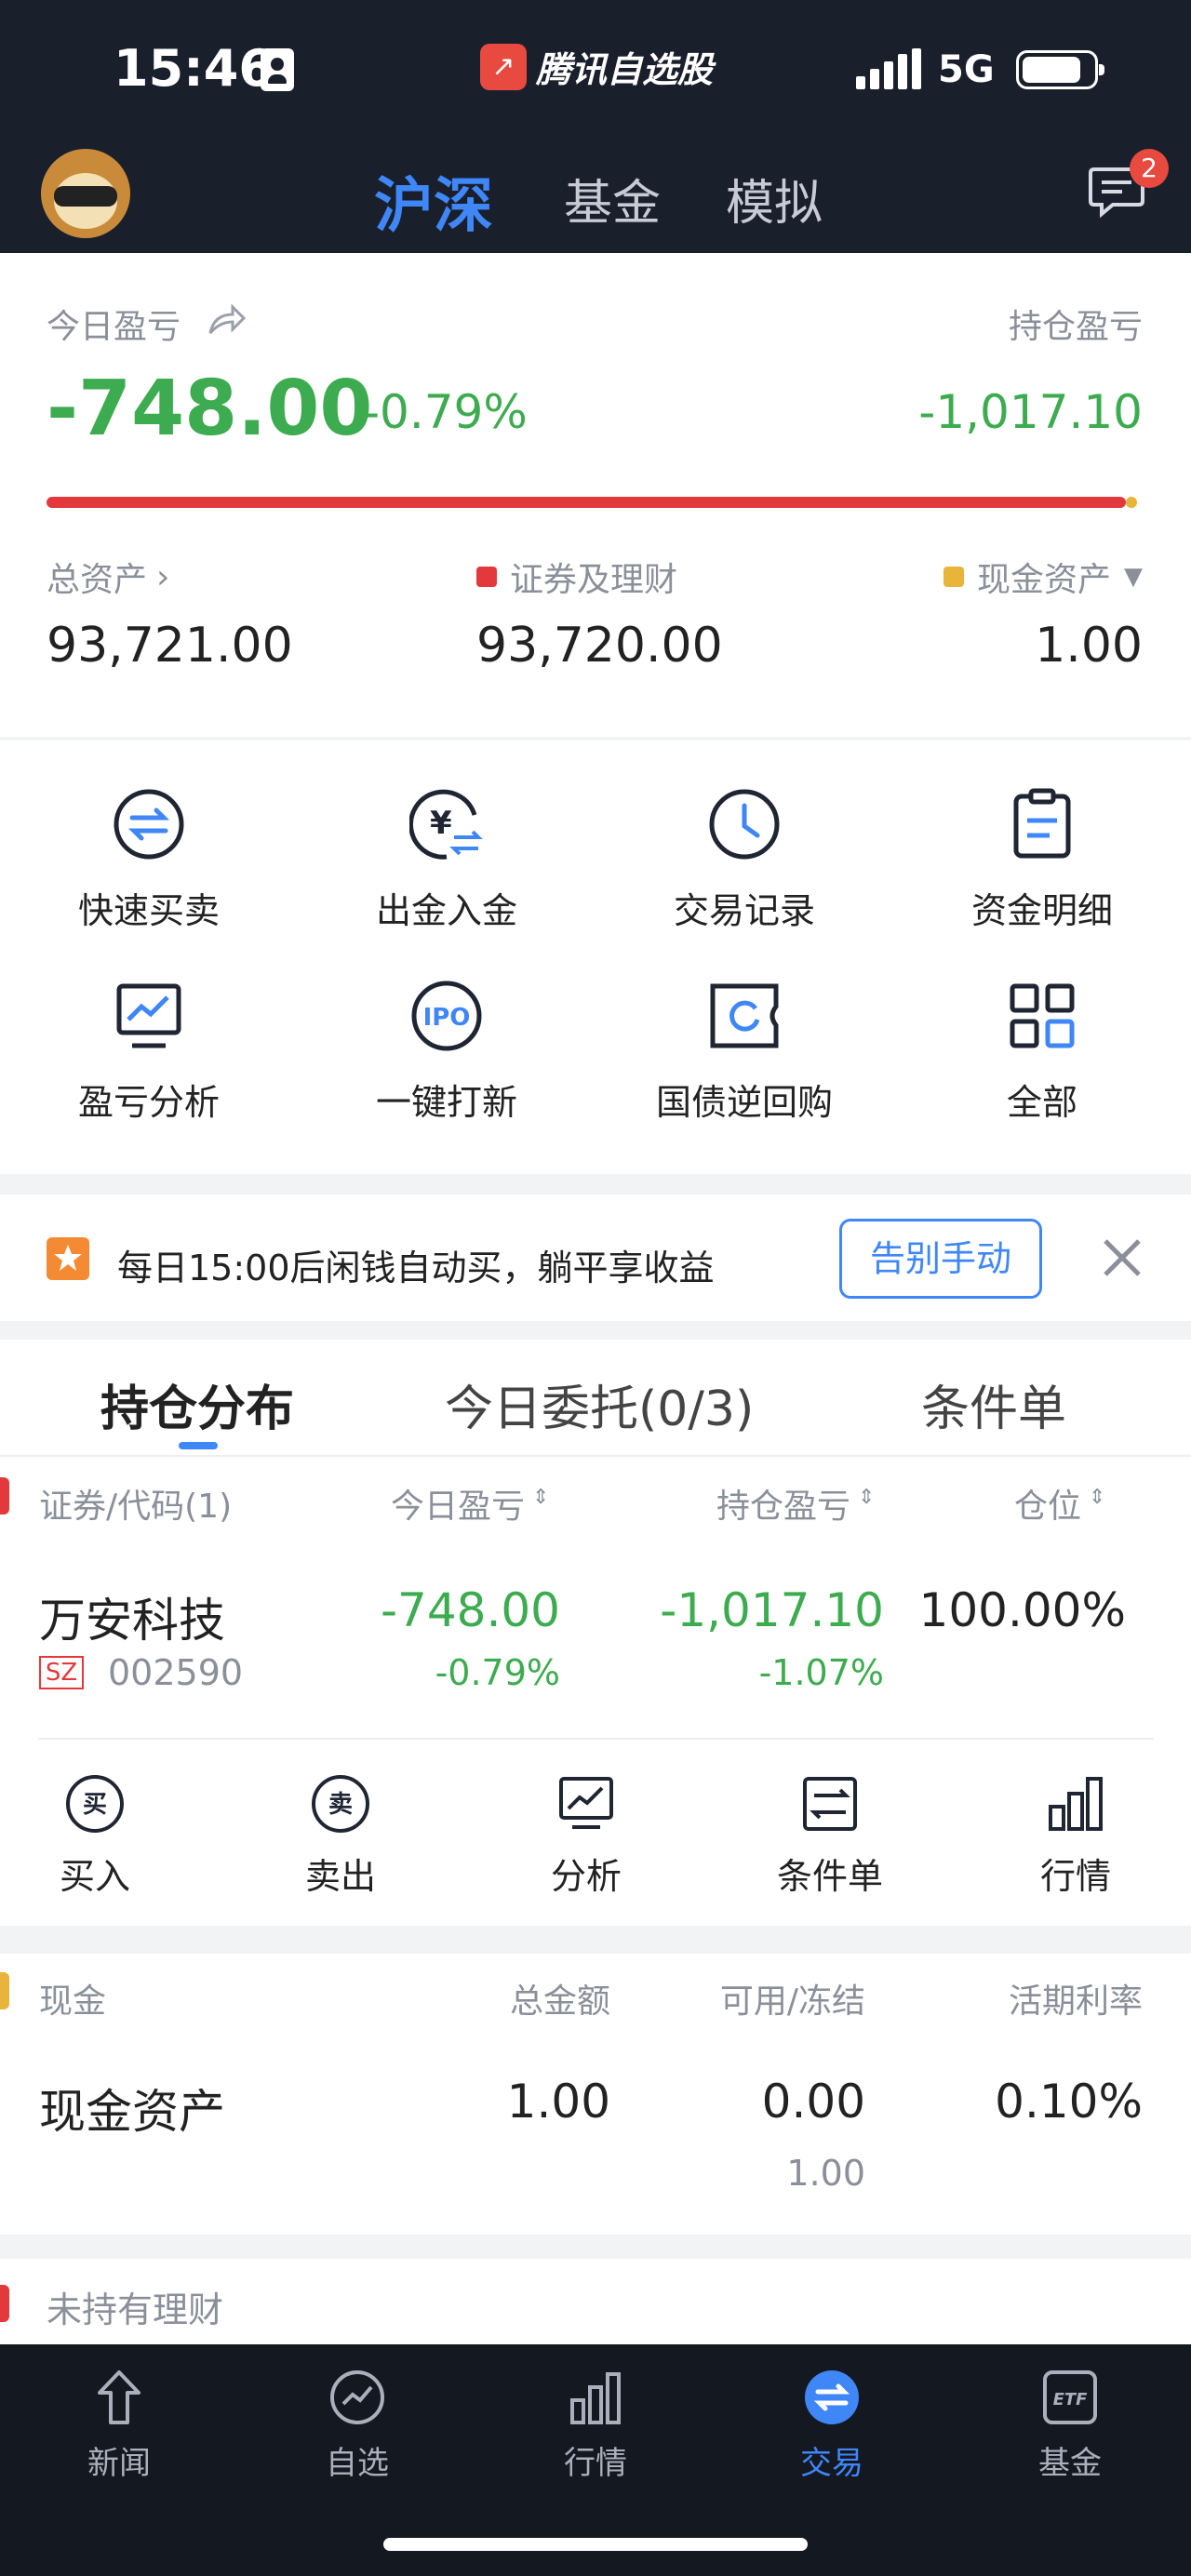 This screenshot has width=1191, height=2576. I want to click on column-available: 可用/冻结, so click(792, 2001).